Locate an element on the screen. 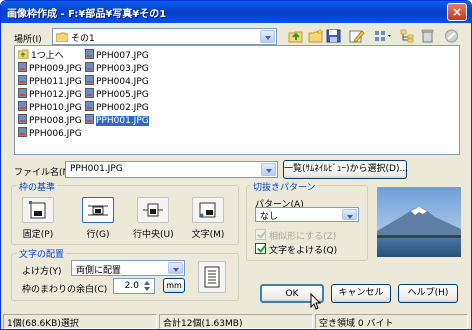 This screenshot has height=330, width=472. crop-pattern-title: 切抜きパターン is located at coordinates (284, 186).